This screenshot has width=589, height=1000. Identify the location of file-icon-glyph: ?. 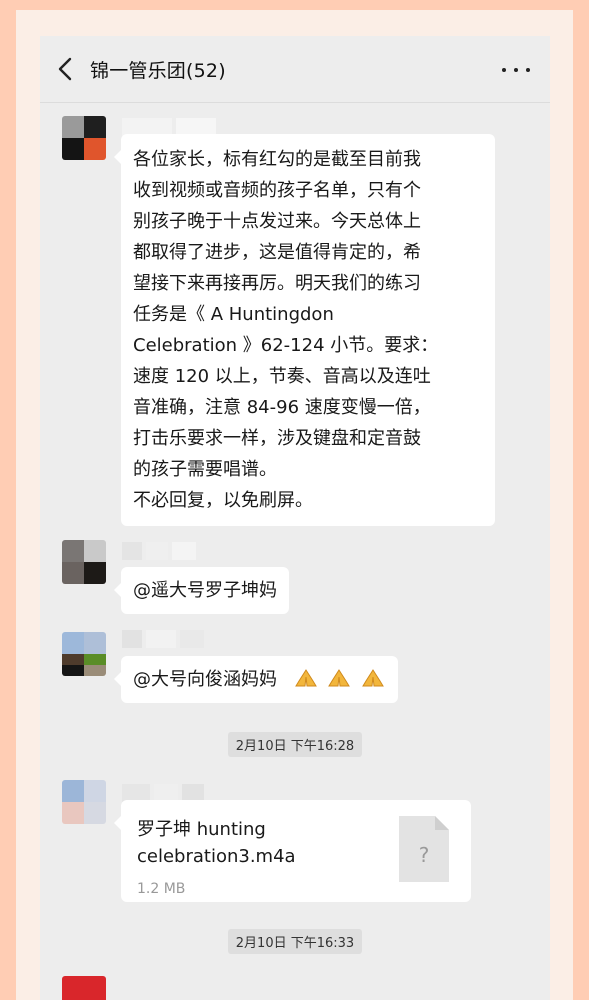
(424, 855).